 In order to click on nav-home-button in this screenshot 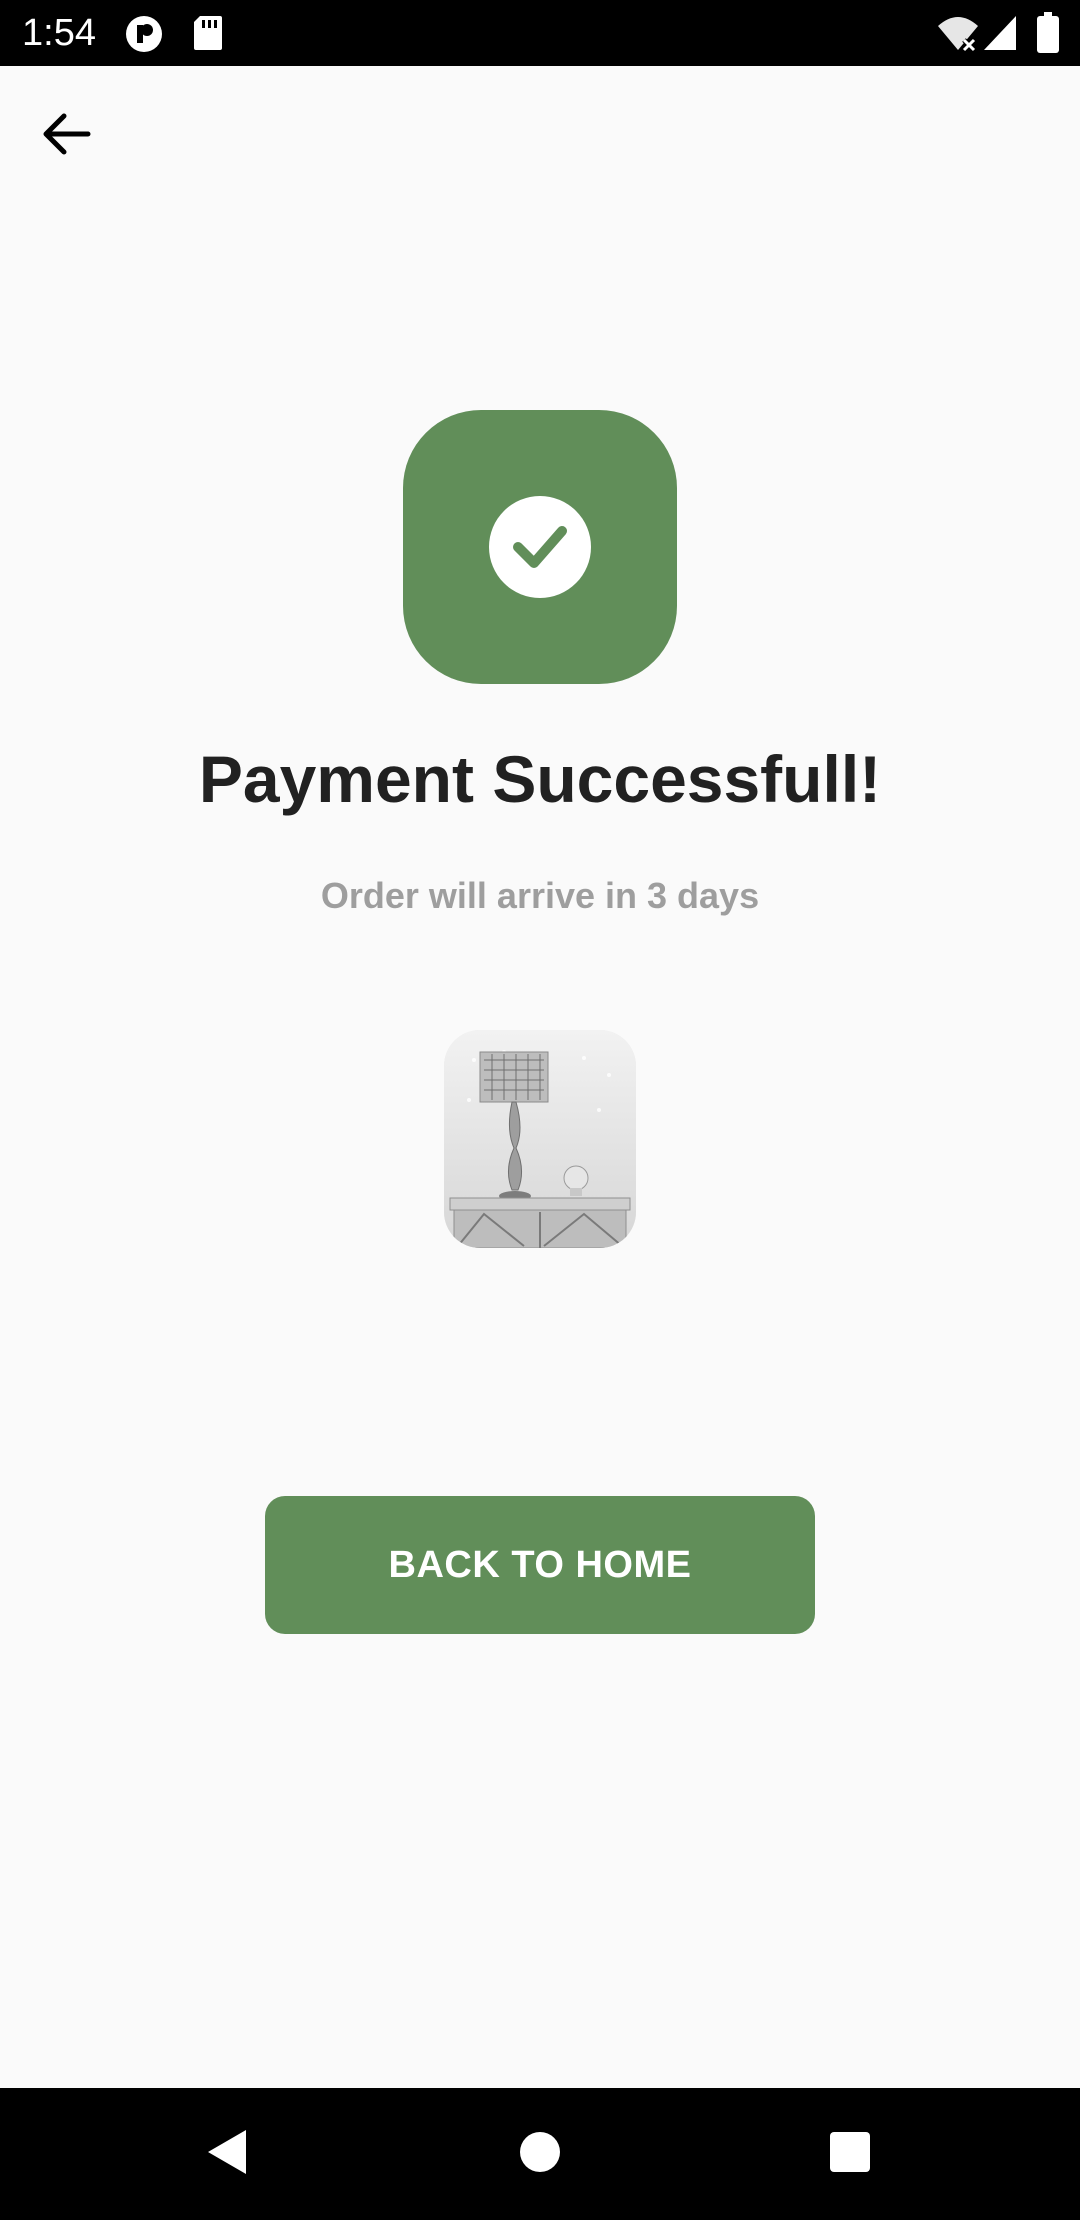, I will do `click(540, 2154)`.